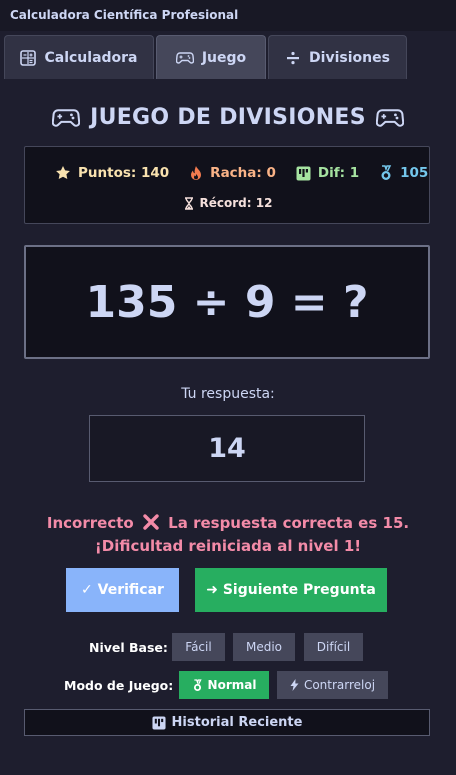 This screenshot has width=456, height=775. What do you see at coordinates (63, 172) in the screenshot?
I see `star-icon` at bounding box center [63, 172].